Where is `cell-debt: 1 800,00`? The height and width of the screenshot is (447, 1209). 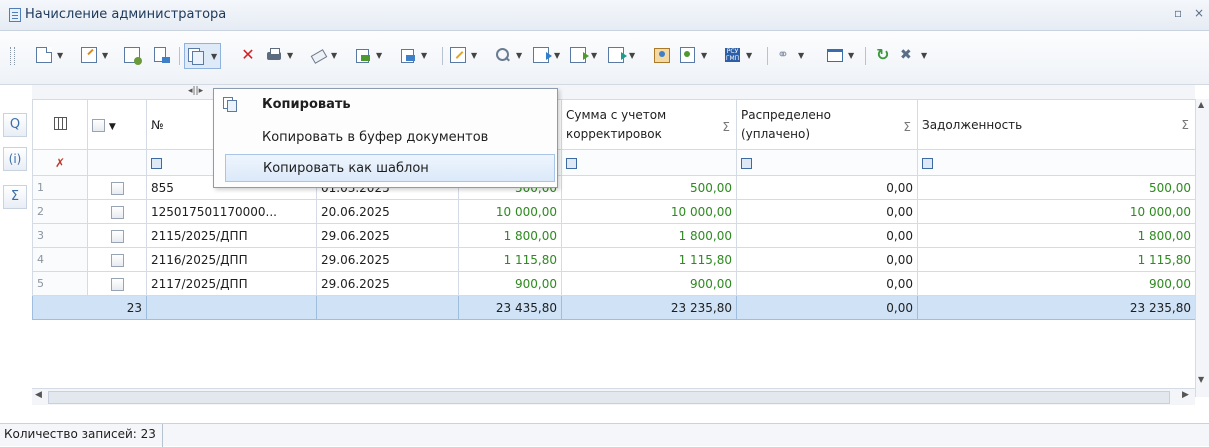 cell-debt: 1 800,00 is located at coordinates (1056, 235).